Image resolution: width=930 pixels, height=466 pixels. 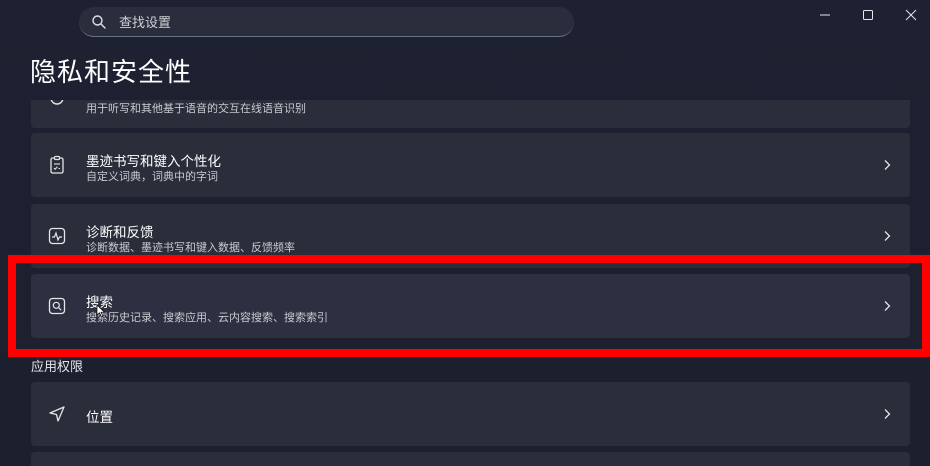 What do you see at coordinates (190, 247) in the screenshot?
I see `card-description: 诊断数据、墨迹书写和键入数据、反馈频率` at bounding box center [190, 247].